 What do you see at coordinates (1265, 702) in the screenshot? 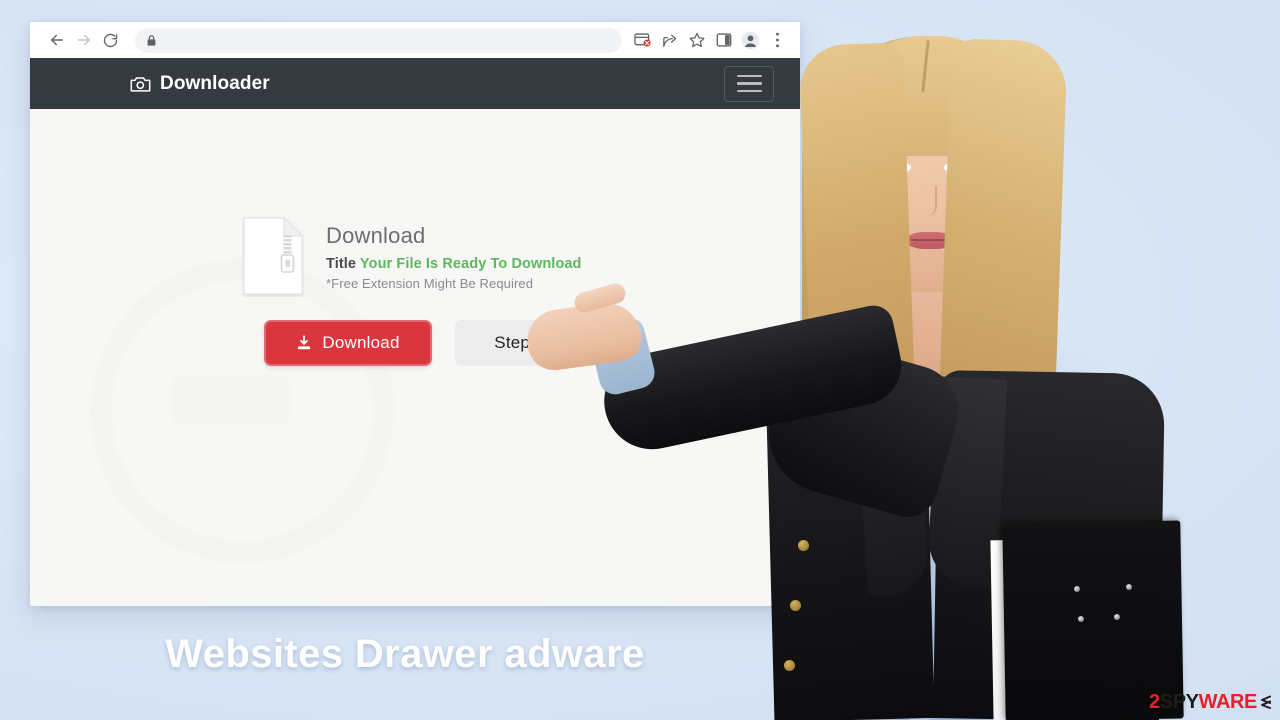
I see `chevron-mark-icon` at bounding box center [1265, 702].